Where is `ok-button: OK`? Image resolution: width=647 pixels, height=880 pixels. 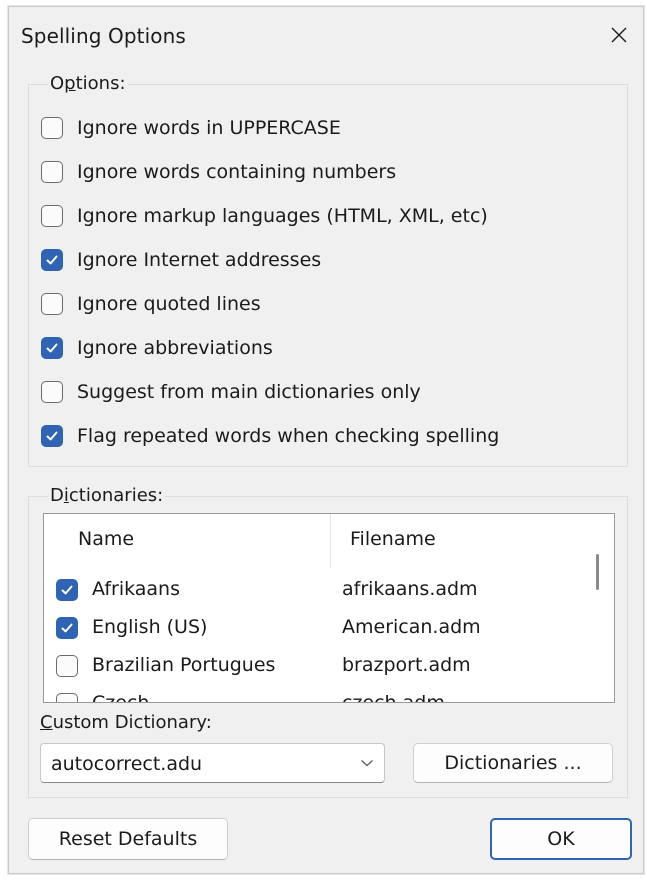 ok-button: OK is located at coordinates (561, 839).